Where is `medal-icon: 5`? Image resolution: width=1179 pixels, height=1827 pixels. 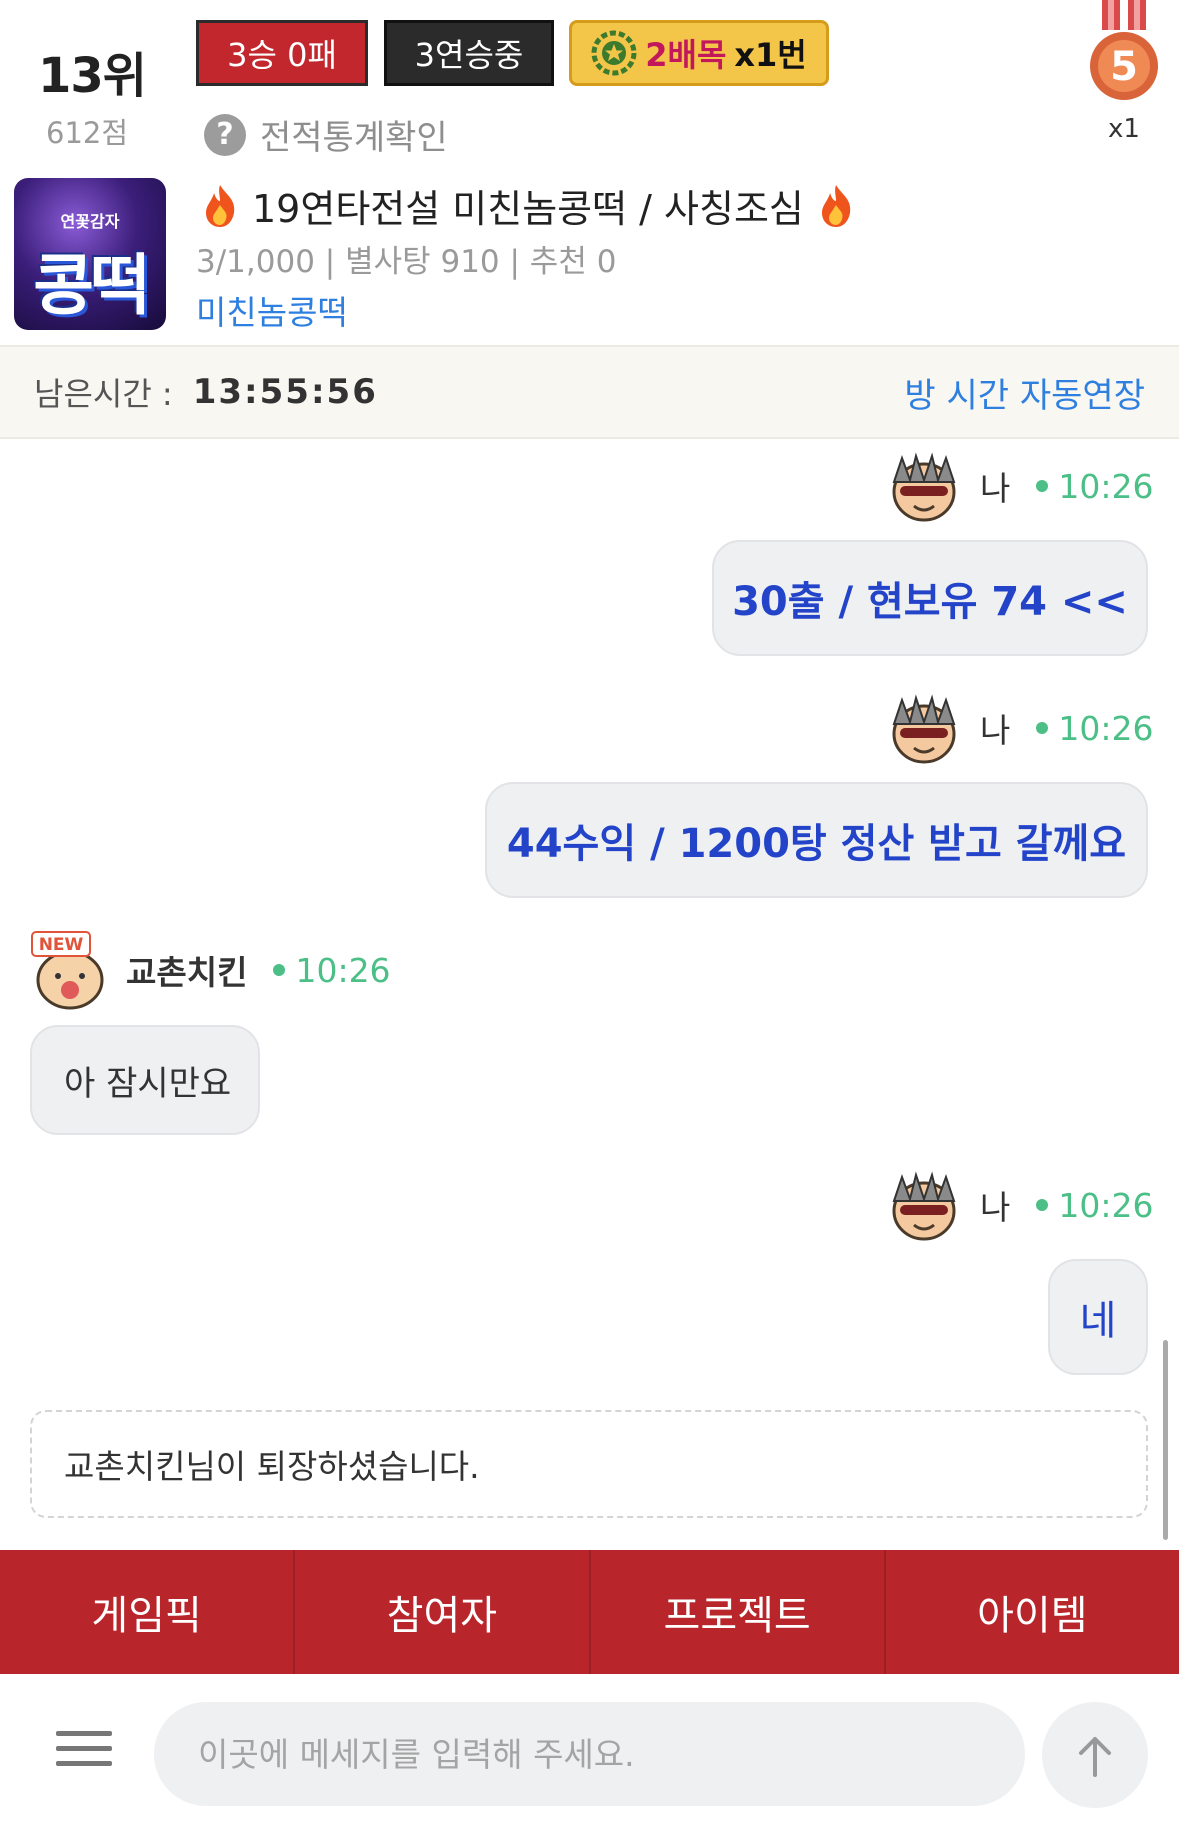 medal-icon: 5 is located at coordinates (1124, 55).